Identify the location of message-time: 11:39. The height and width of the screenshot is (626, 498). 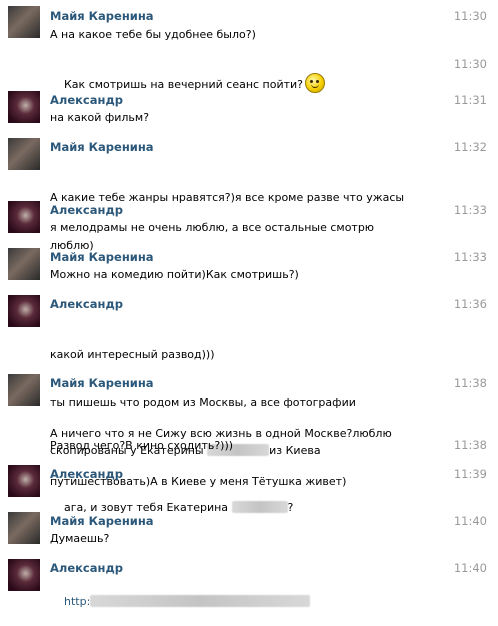
(470, 474).